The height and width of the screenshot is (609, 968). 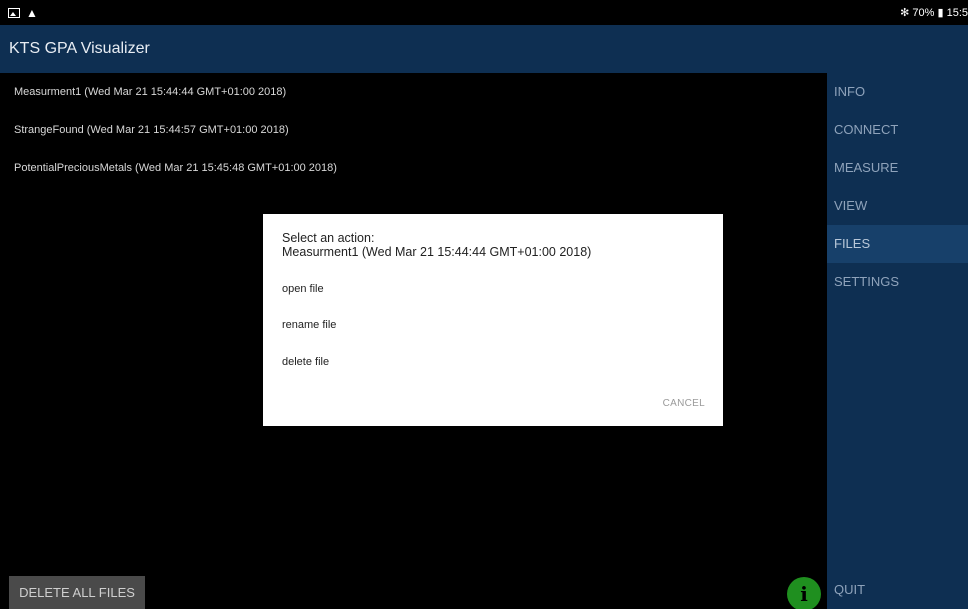 What do you see at coordinates (79, 48) in the screenshot?
I see `app-title: KTS GPA Visualizer` at bounding box center [79, 48].